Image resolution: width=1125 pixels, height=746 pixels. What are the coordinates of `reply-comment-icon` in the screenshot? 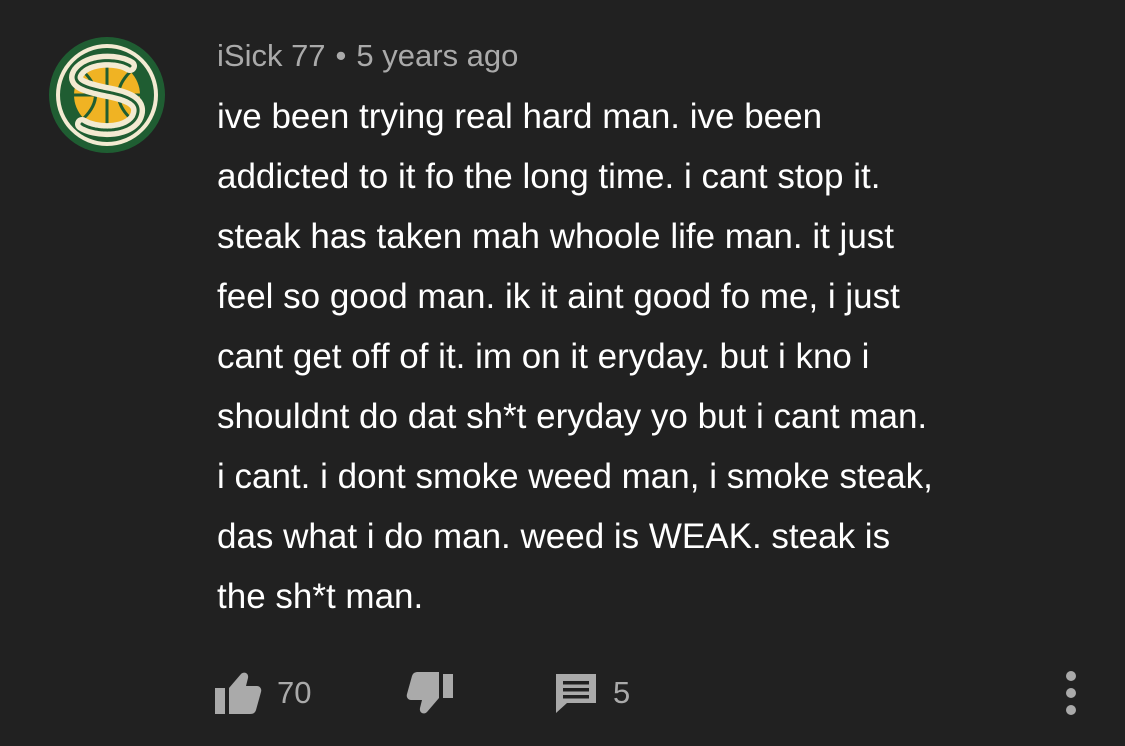 It's located at (576, 693).